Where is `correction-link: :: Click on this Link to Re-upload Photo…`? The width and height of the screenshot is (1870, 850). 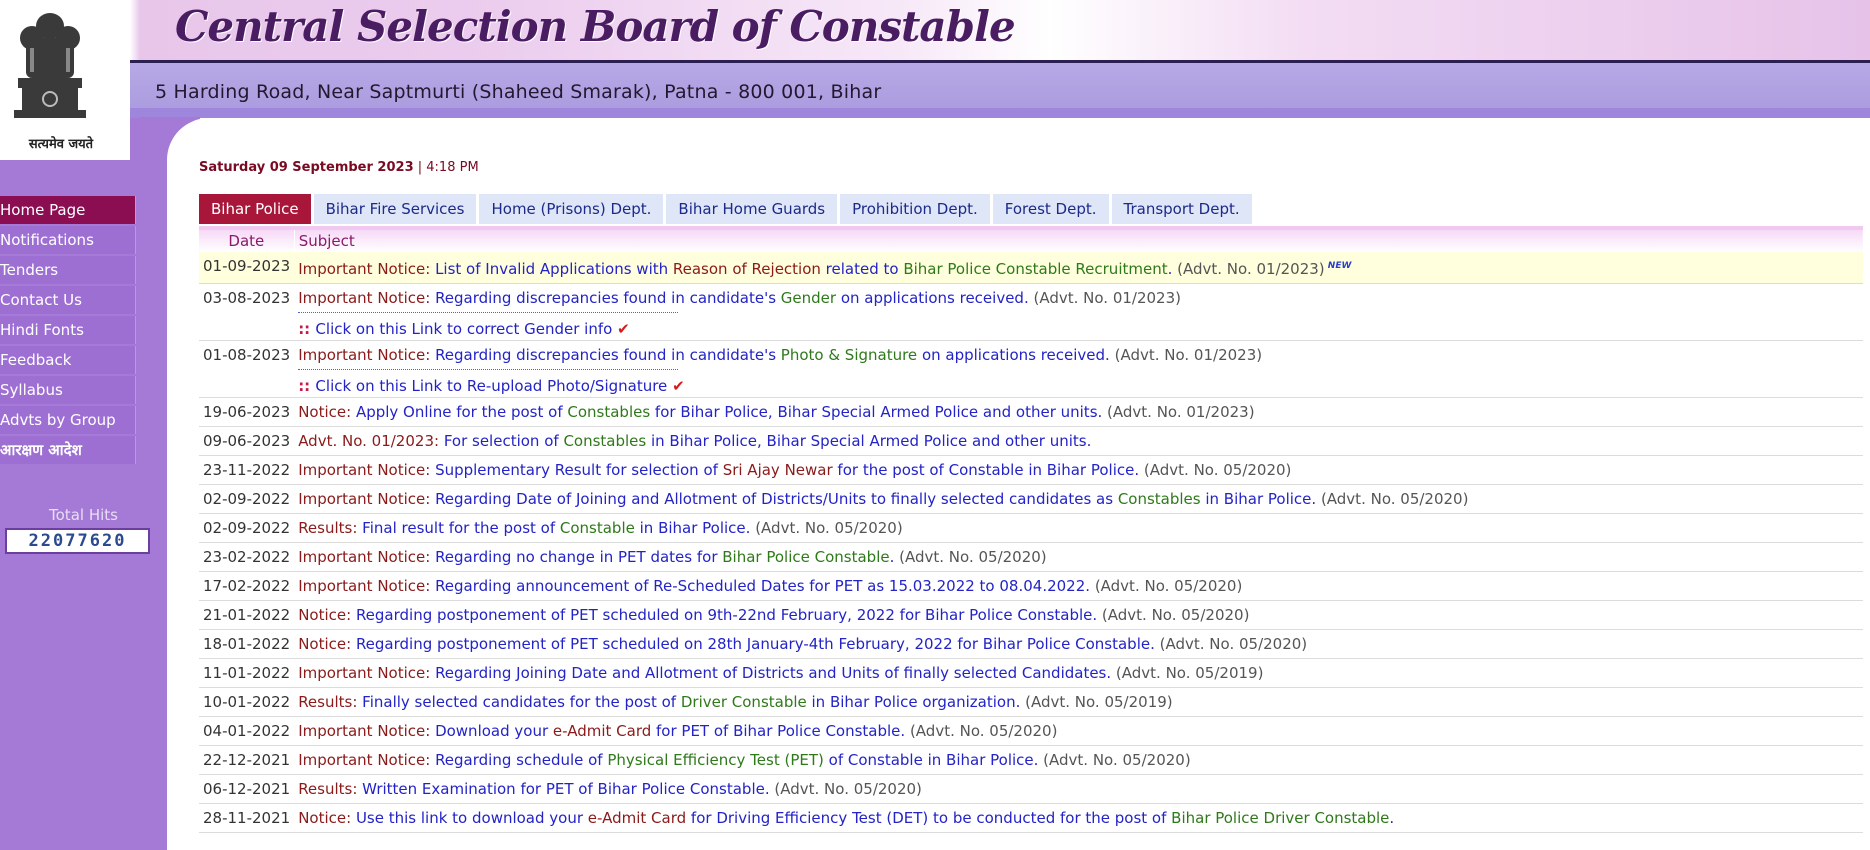
correction-link: :: Click on this Link to Re-upload Photo… is located at coordinates (1078, 385).